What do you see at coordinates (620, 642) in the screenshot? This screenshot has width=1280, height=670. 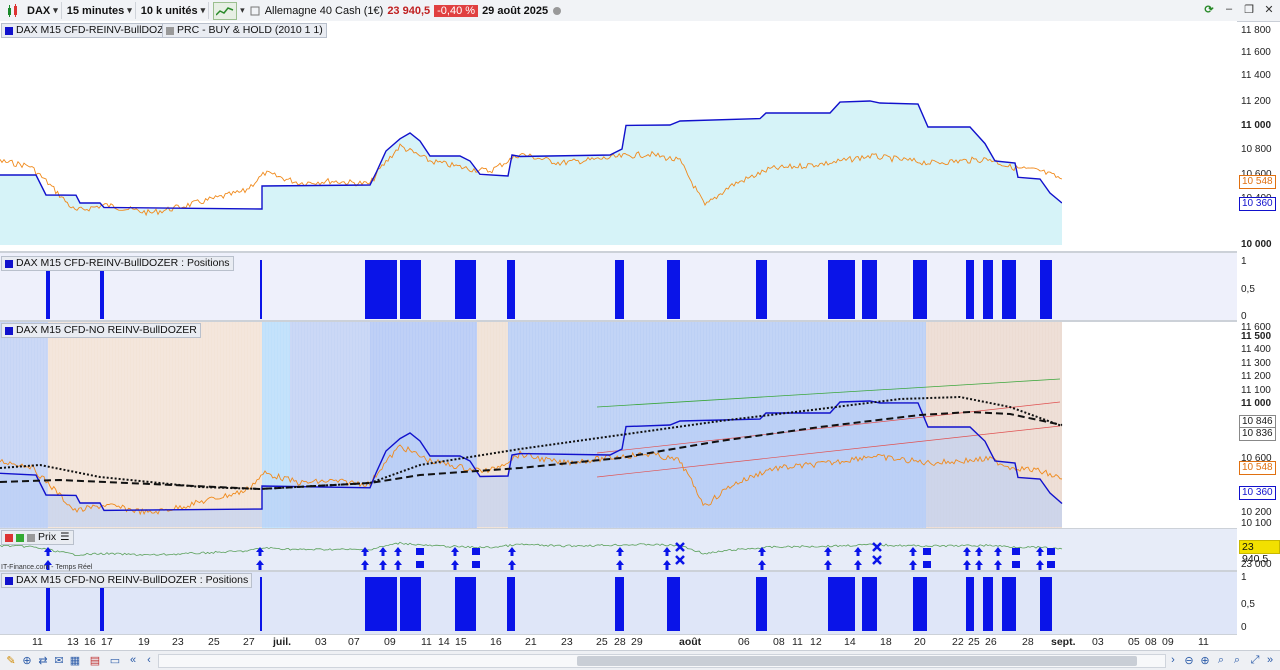 I see `x-tick-label: 28` at bounding box center [620, 642].